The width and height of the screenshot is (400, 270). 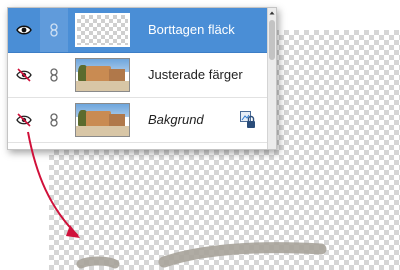 What do you see at coordinates (271, 78) in the screenshot?
I see `layers-scrollbar` at bounding box center [271, 78].